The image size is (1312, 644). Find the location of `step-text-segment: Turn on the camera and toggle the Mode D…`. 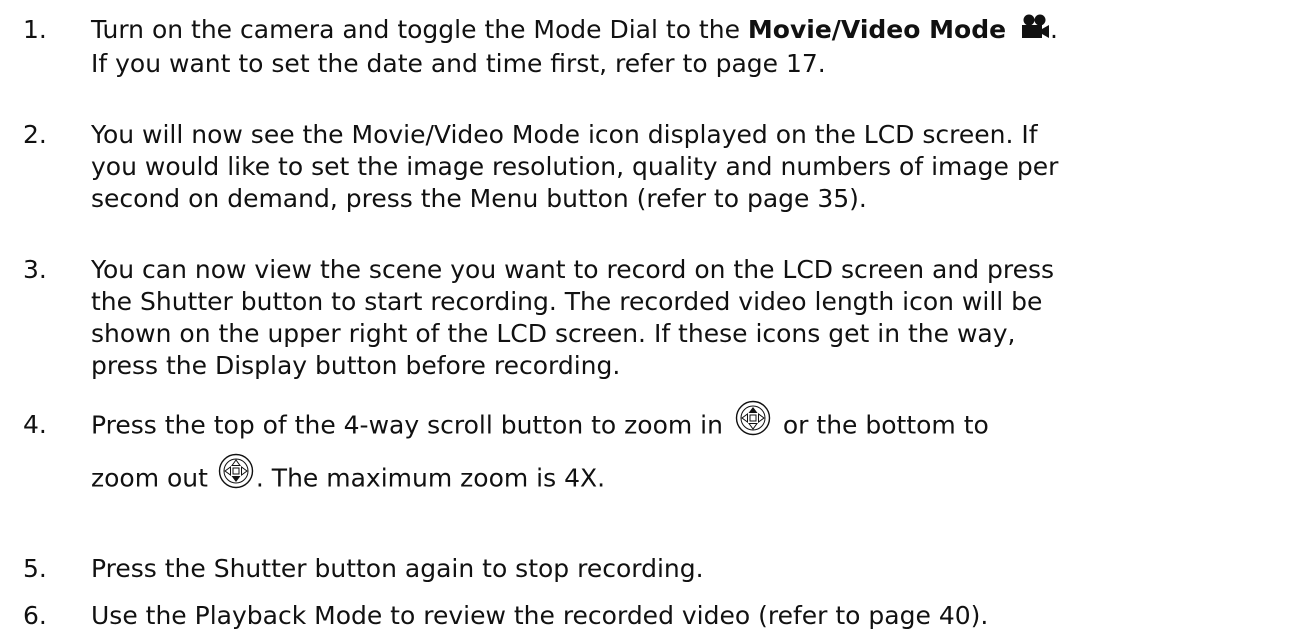

step-text-segment: Turn on the camera and toggle the Mode D… is located at coordinates (419, 29).